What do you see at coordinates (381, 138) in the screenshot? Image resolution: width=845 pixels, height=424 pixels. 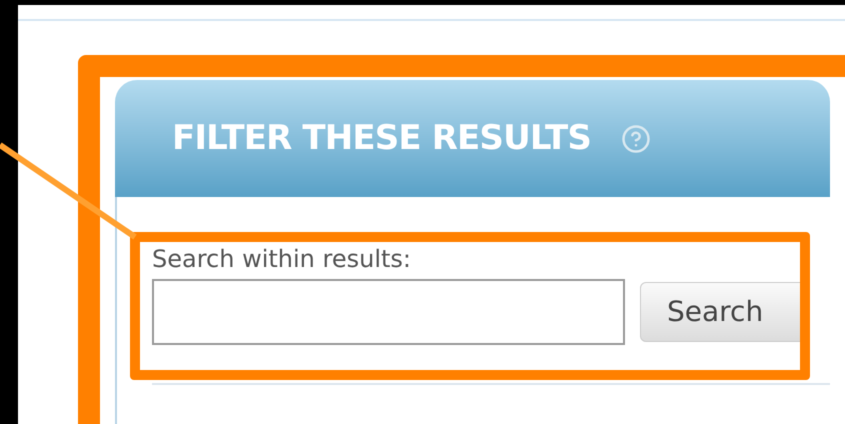 I see `panel-title: FILTER THESE RESULTS` at bounding box center [381, 138].